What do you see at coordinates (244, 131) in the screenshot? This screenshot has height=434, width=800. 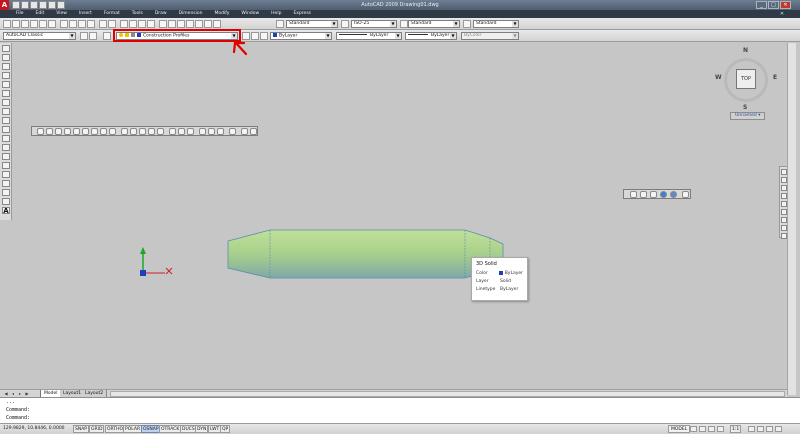 I see `ucs-world-icon` at bounding box center [244, 131].